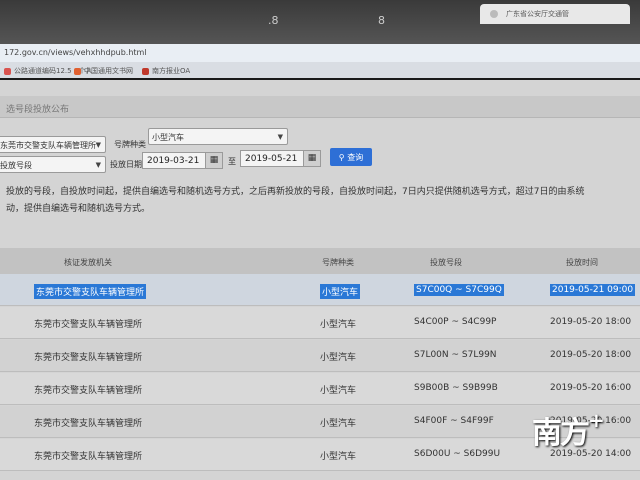  I want to click on address-bar: 172.gov.cn/views/vehxhhdpub.html, so click(320, 53).